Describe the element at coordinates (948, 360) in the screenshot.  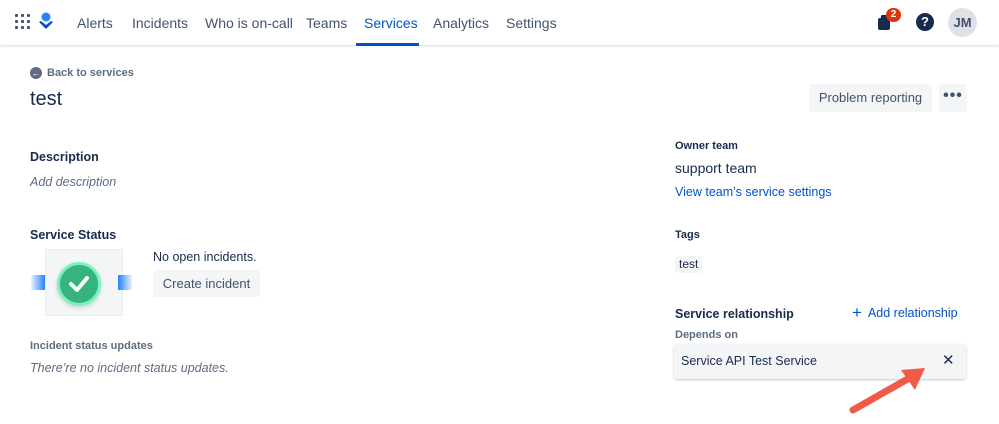
I see `remove-dependency-close-icon: ✕` at that location.